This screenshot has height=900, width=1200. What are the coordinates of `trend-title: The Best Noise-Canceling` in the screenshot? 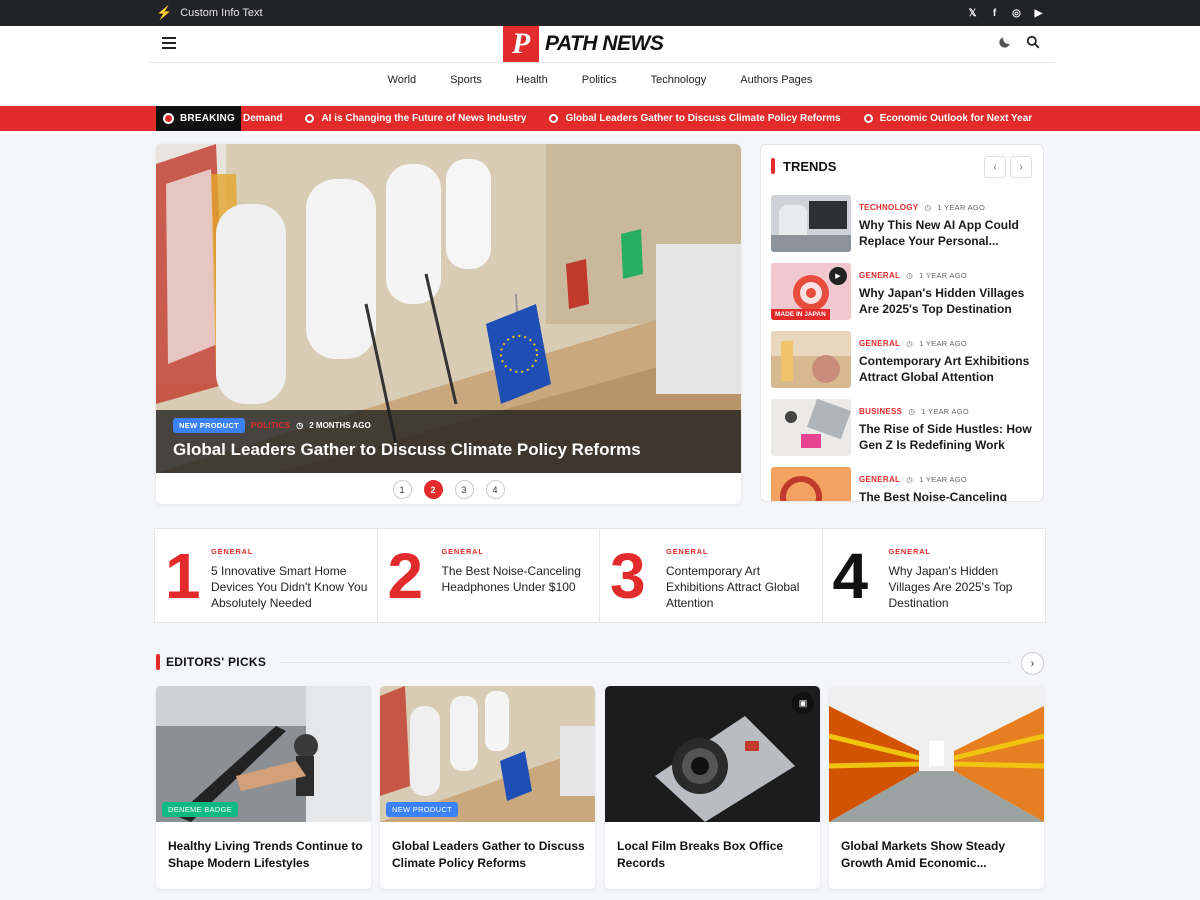 It's located at (947, 495).